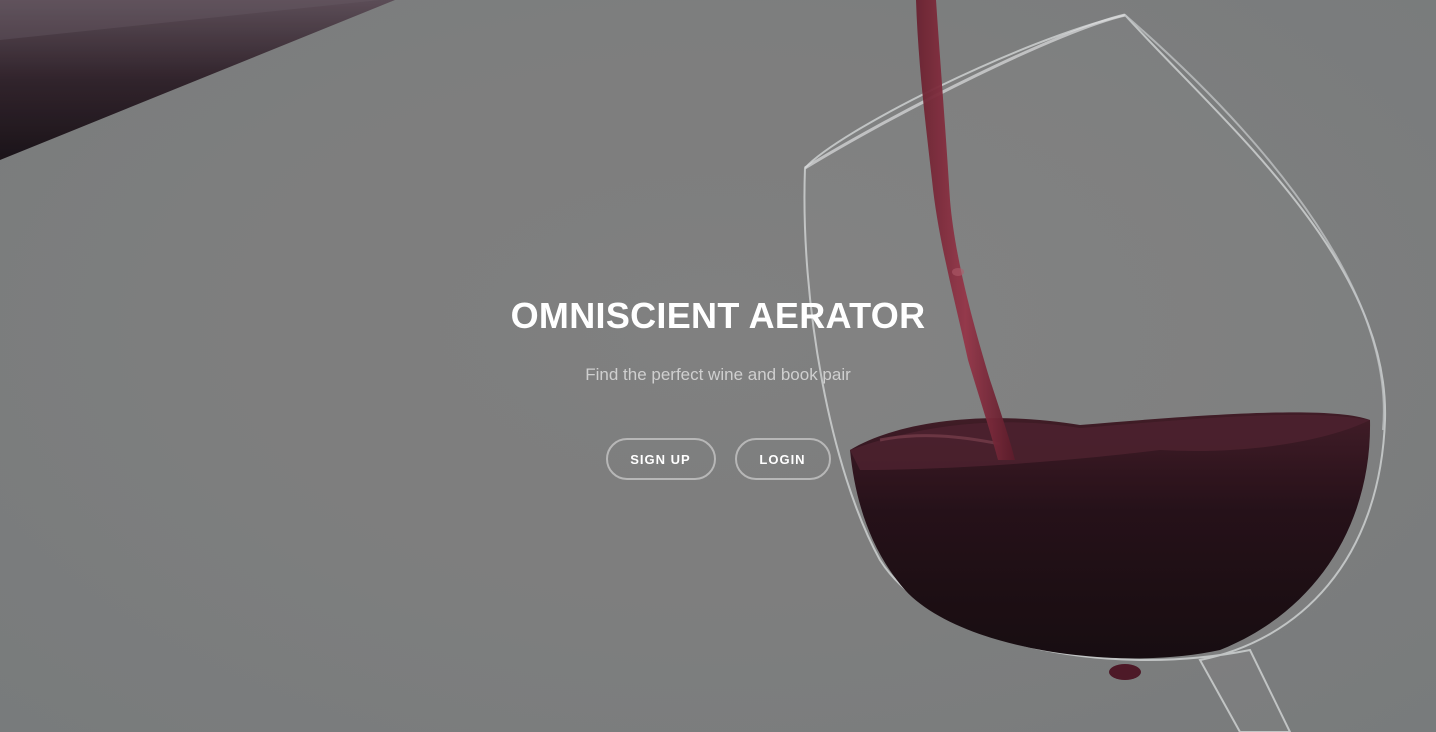 The width and height of the screenshot is (1436, 732). Describe the element at coordinates (718, 315) in the screenshot. I see `page-title: OMNISCIENT AERATOR` at that location.